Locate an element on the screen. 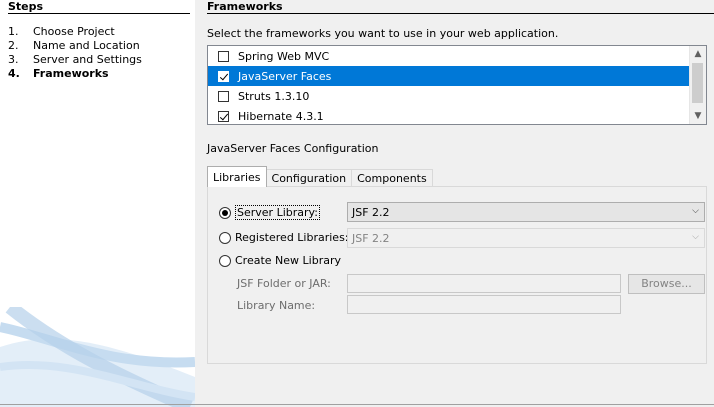 This screenshot has height=407, width=714. scroll-up-icon: ▲ is located at coordinates (698, 54).